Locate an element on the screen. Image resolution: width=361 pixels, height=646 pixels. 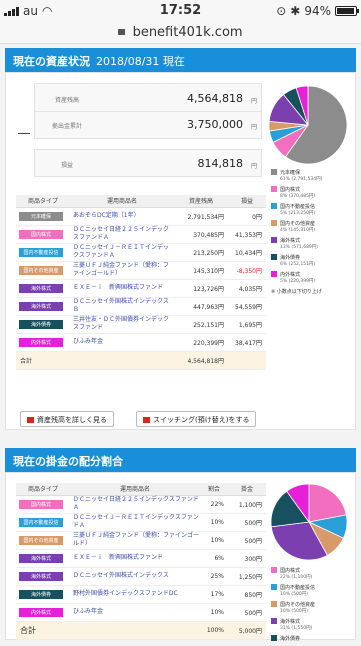
alloc-table-header: 商品タイプ 運用商品名 割合 掛金 is located at coordinates (141, 489).